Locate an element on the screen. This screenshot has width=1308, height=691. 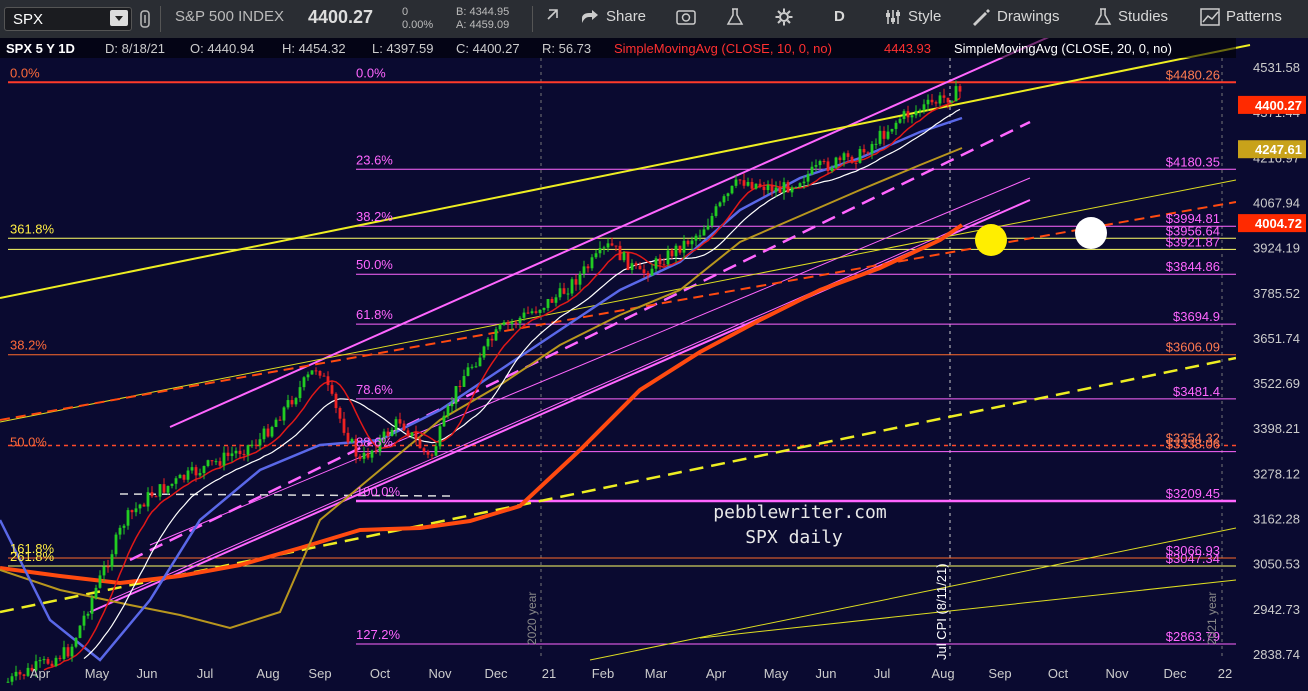
vline-label-cpi: Jul CPI (8/11/21) is located at coordinates (941, 611).